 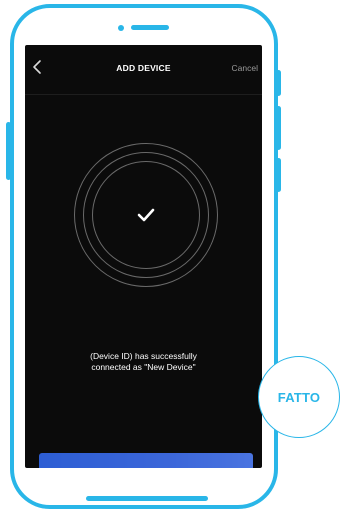 I want to click on checkmark-icon, so click(x=146, y=215).